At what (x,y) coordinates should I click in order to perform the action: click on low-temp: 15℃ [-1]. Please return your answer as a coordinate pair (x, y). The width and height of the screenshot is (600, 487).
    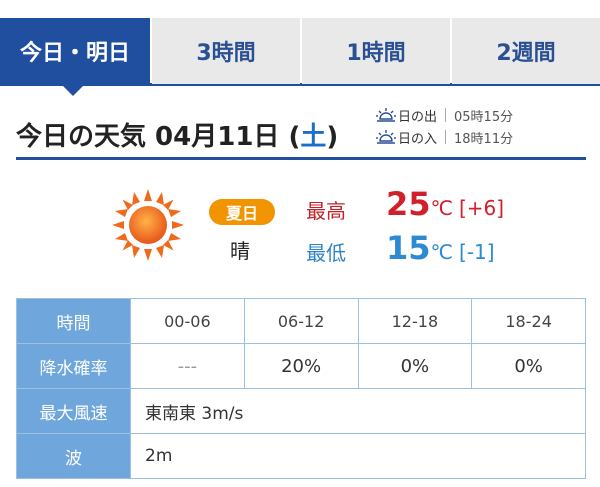
    Looking at the image, I should click on (440, 248).